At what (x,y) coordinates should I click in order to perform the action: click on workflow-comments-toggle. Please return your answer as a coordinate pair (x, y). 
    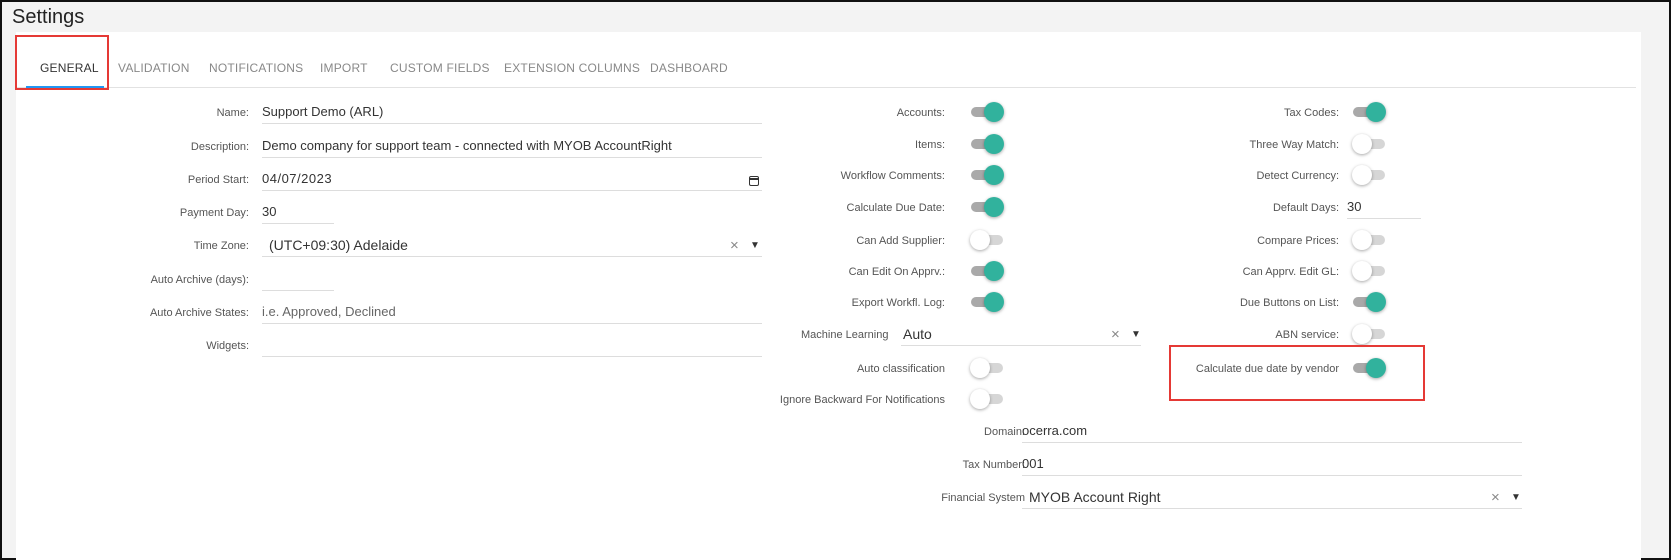
    Looking at the image, I should click on (987, 175).